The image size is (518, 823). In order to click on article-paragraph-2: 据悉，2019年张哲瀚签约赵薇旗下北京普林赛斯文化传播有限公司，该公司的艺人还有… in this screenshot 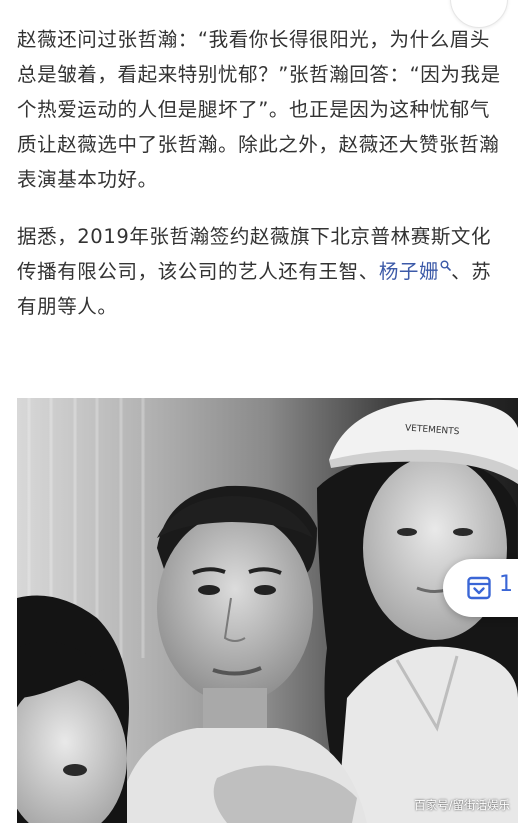, I will do `click(263, 271)`.